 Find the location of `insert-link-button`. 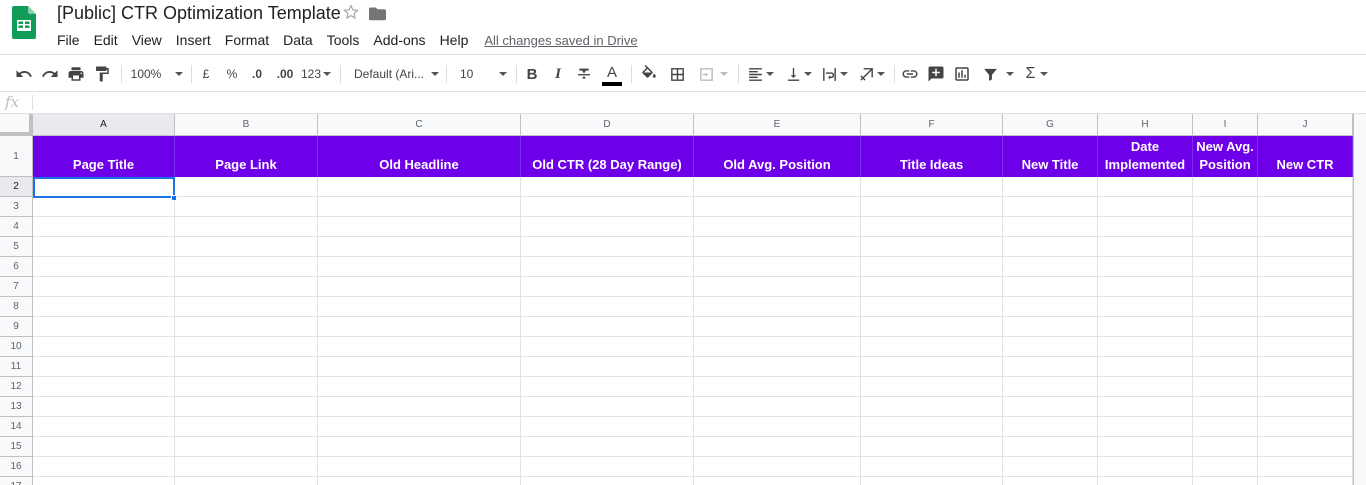

insert-link-button is located at coordinates (910, 74).